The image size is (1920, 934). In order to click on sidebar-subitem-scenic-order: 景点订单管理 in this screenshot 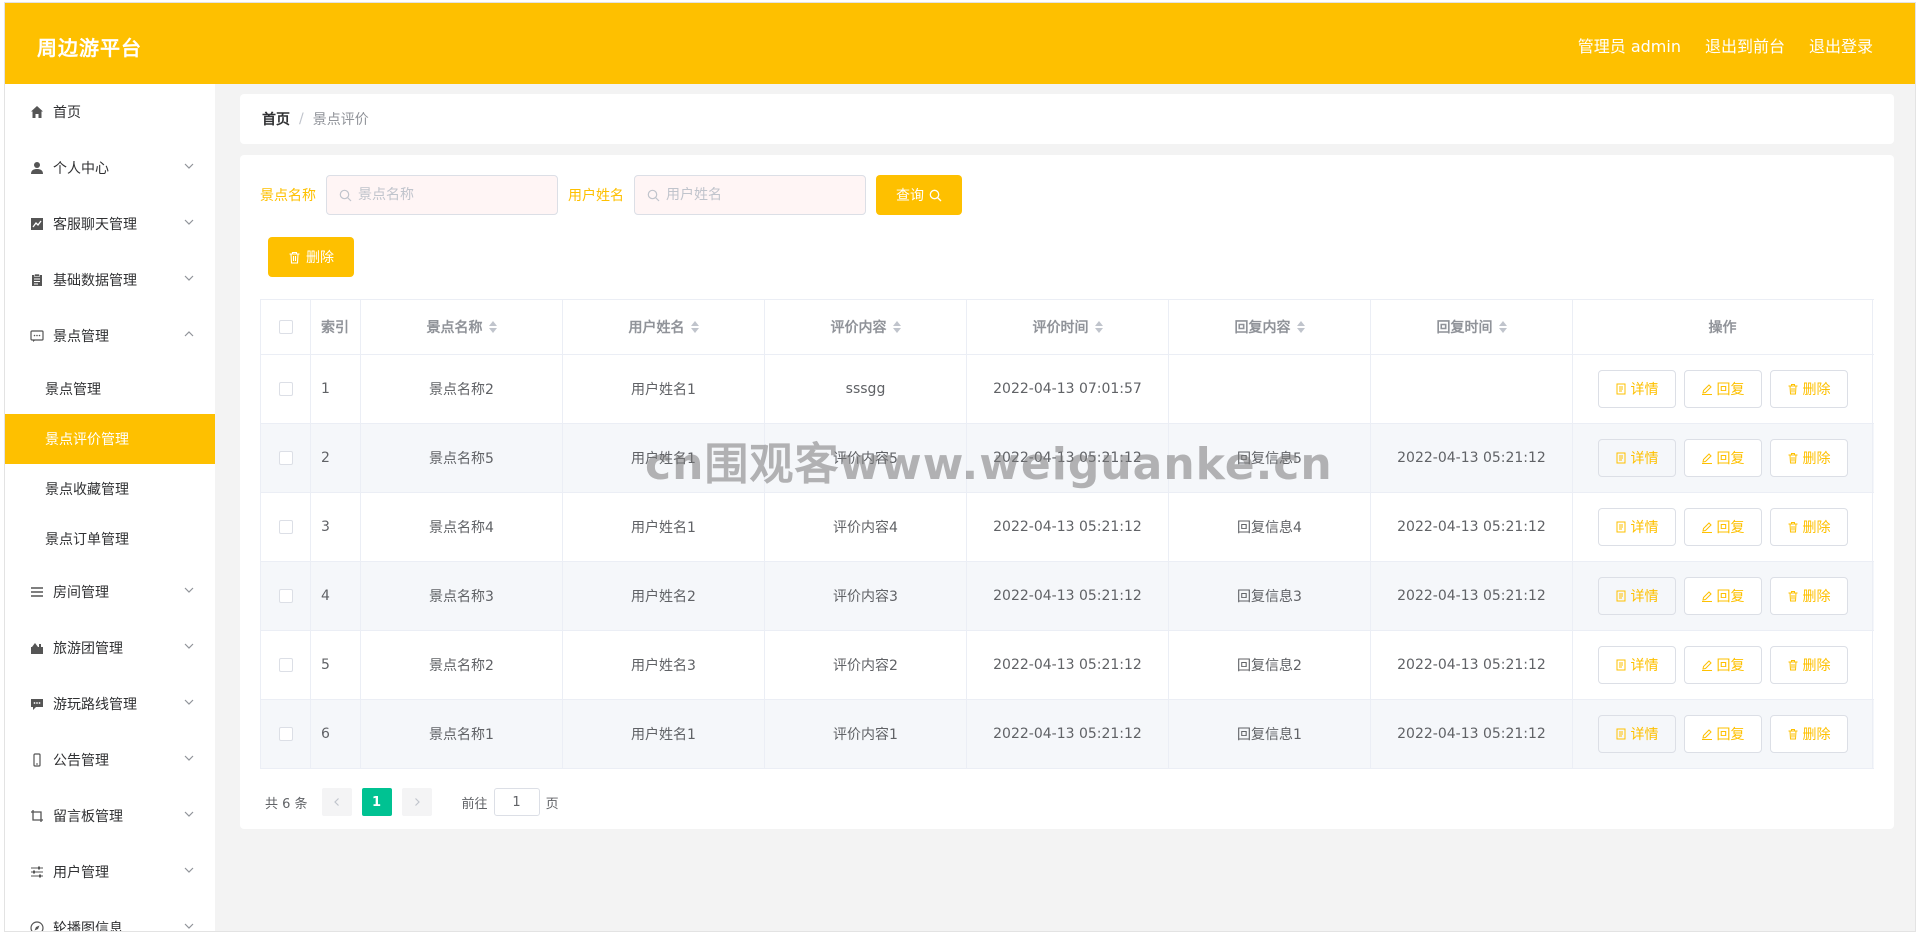, I will do `click(110, 539)`.